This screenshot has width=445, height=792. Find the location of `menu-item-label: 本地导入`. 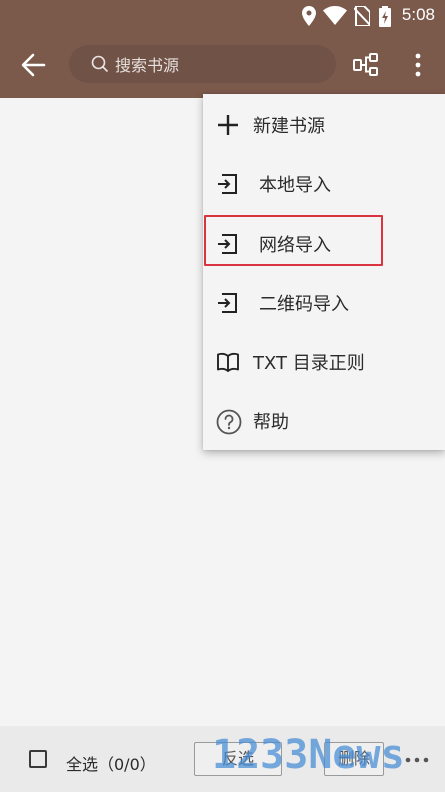

menu-item-label: 本地导入 is located at coordinates (295, 185).